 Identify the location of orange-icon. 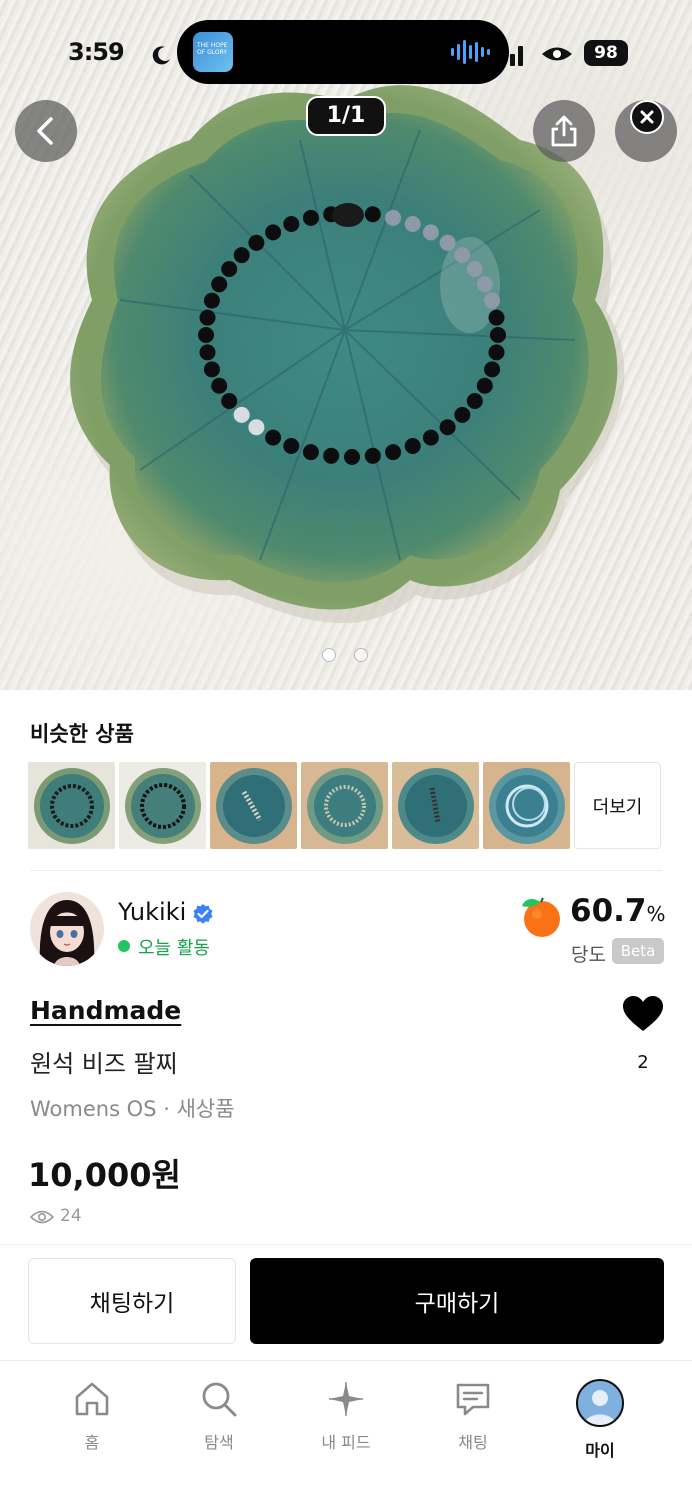
(541, 917).